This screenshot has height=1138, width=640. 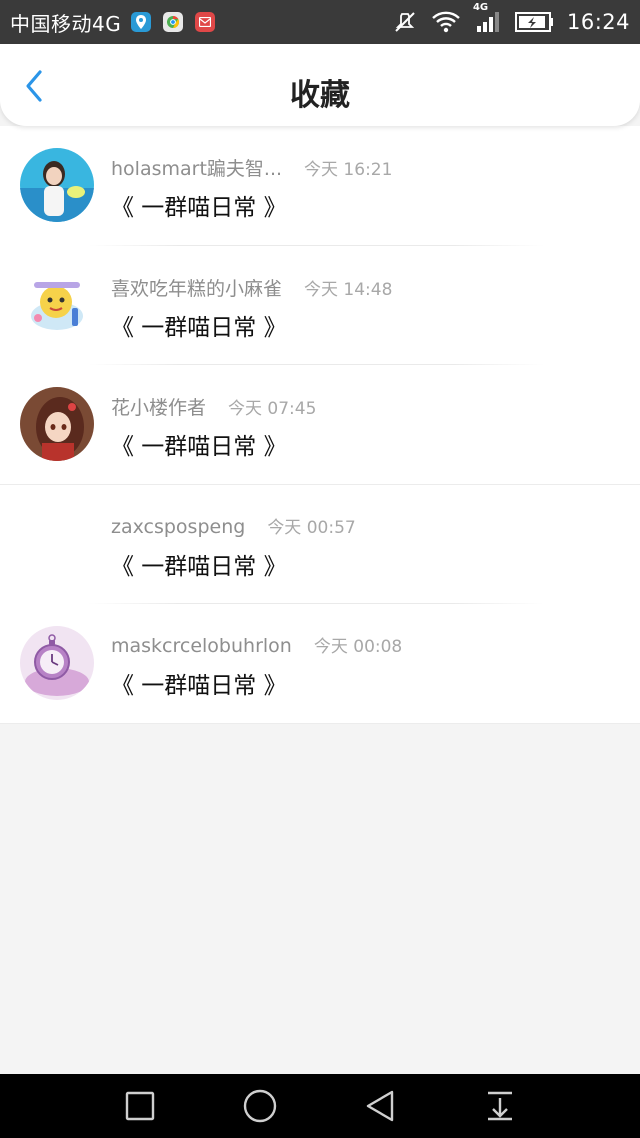 What do you see at coordinates (272, 409) in the screenshot?
I see `timestamp: 今天 07:45` at bounding box center [272, 409].